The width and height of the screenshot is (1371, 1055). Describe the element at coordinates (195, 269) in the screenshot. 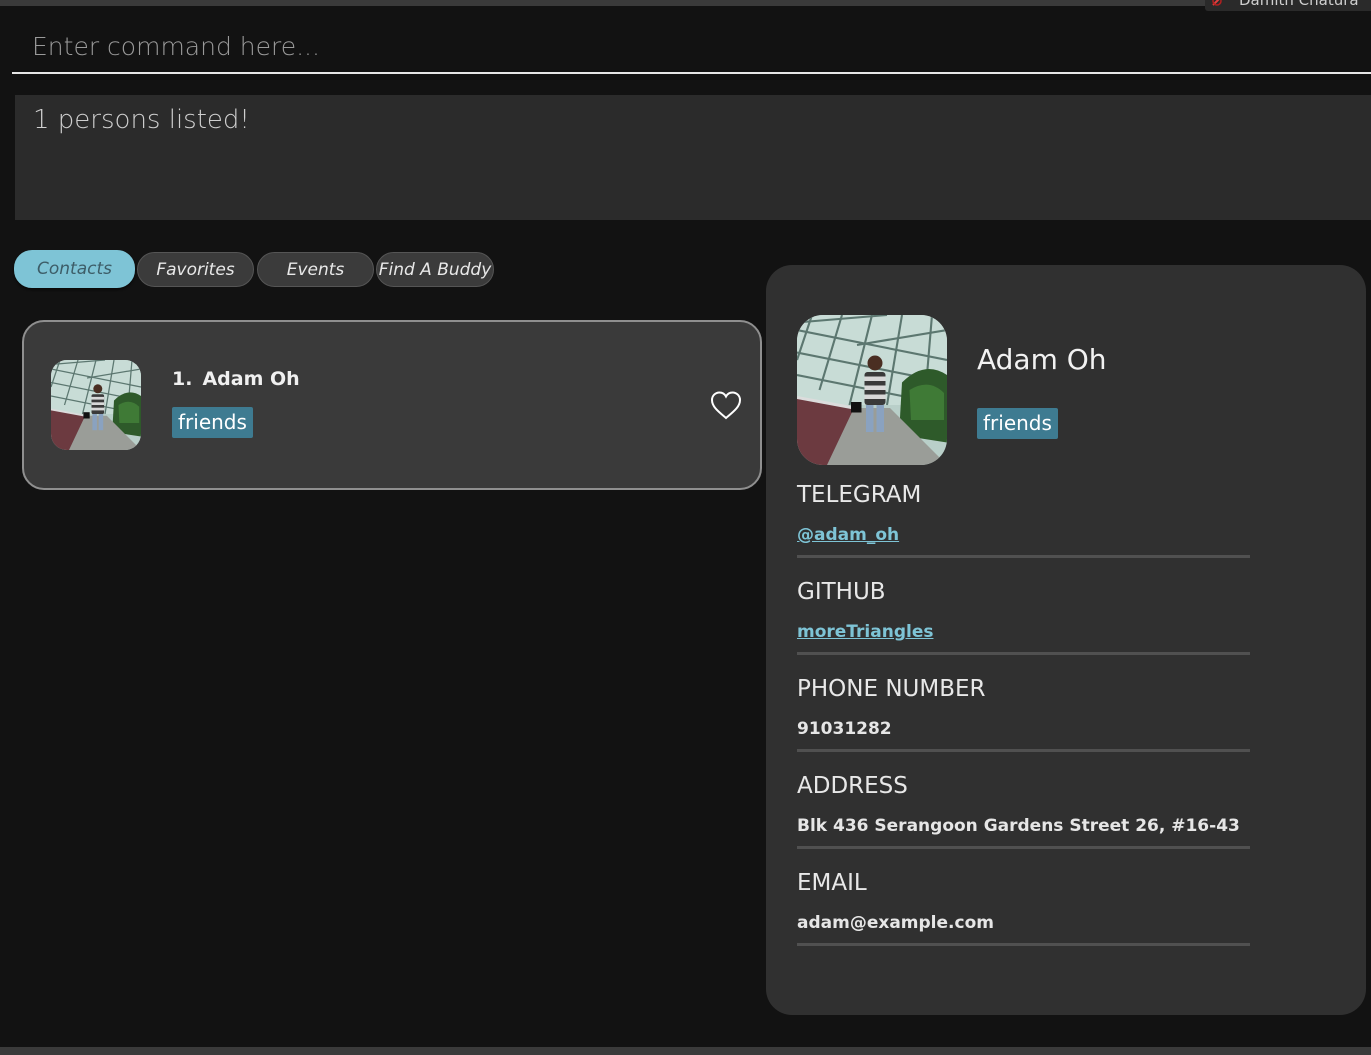

I see `tab-favorites: Favorites` at that location.